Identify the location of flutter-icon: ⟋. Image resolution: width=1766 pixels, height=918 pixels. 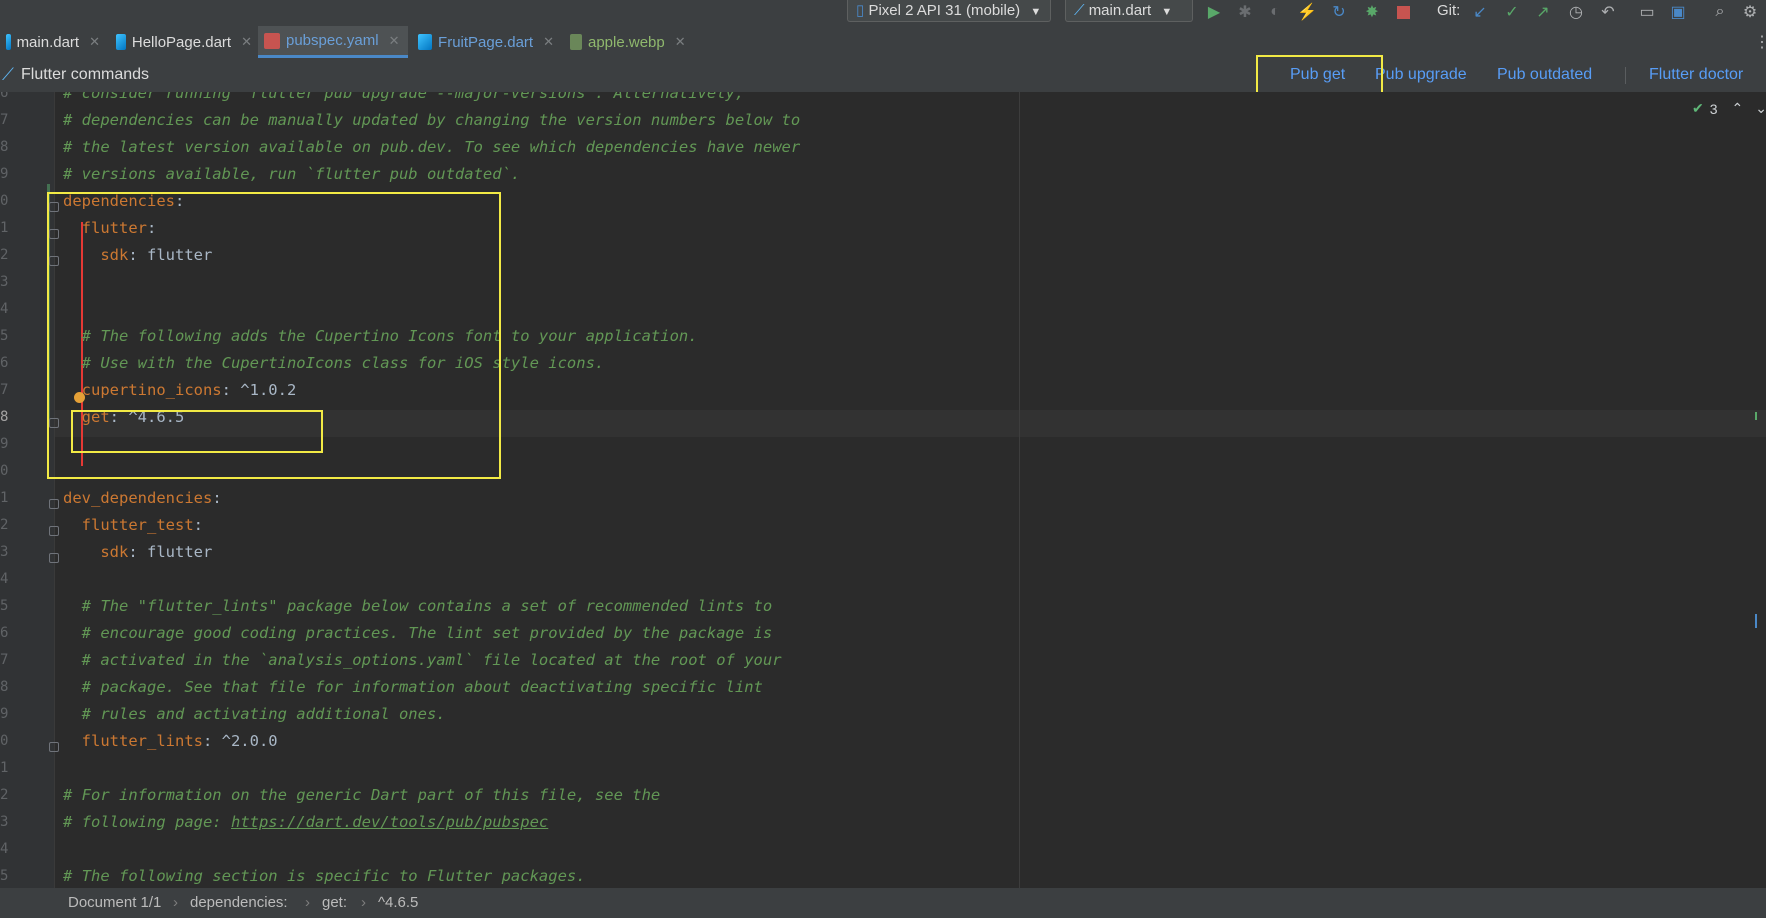
(1079, 10).